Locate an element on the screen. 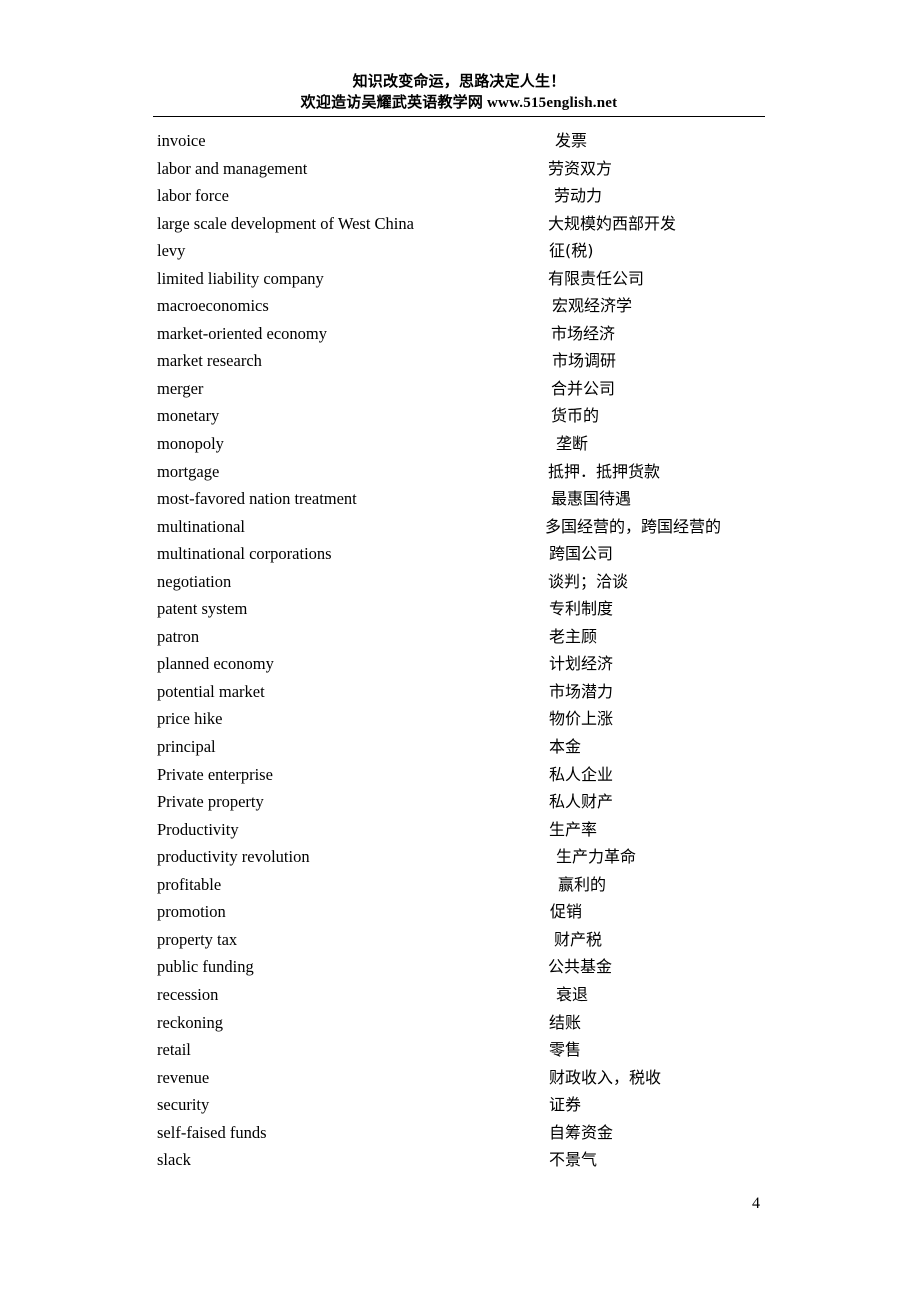 Image resolution: width=920 pixels, height=1300 pixels. vocabulary-row: planned economy 计划经济 is located at coordinates (460, 667).